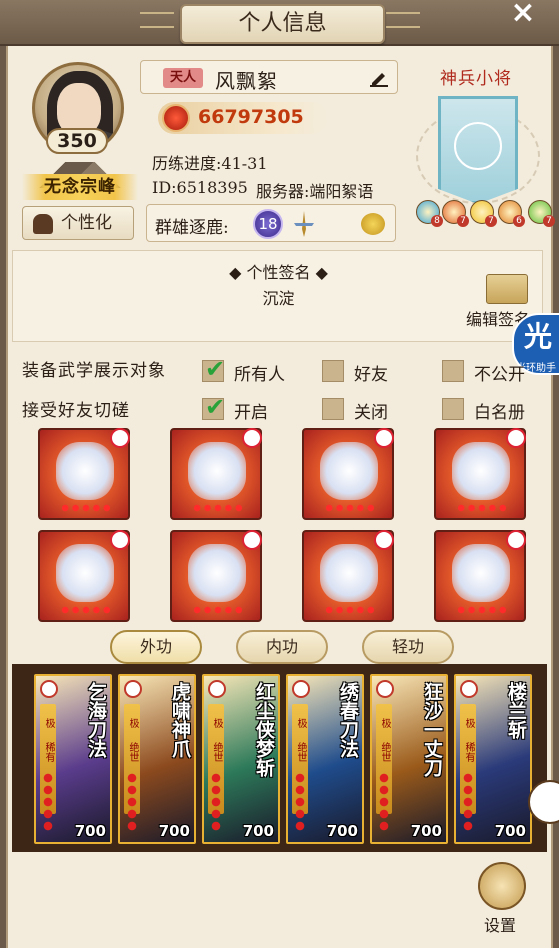 This screenshot has width=559, height=948. What do you see at coordinates (409, 759) in the screenshot?
I see `martial-art-card: 极绝世 狂沙一丈刀 700` at bounding box center [409, 759].